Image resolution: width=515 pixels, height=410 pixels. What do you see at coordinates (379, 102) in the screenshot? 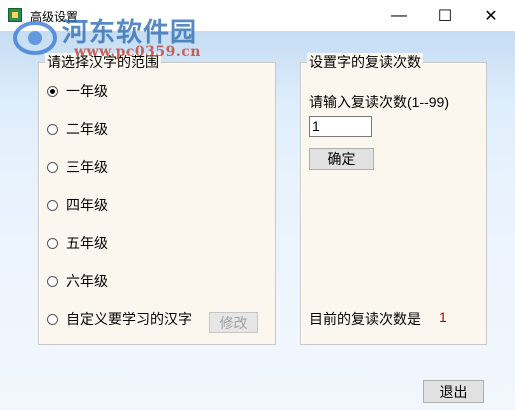
I see `repeat-prompt: 请输入复读次数(1--99)` at bounding box center [379, 102].